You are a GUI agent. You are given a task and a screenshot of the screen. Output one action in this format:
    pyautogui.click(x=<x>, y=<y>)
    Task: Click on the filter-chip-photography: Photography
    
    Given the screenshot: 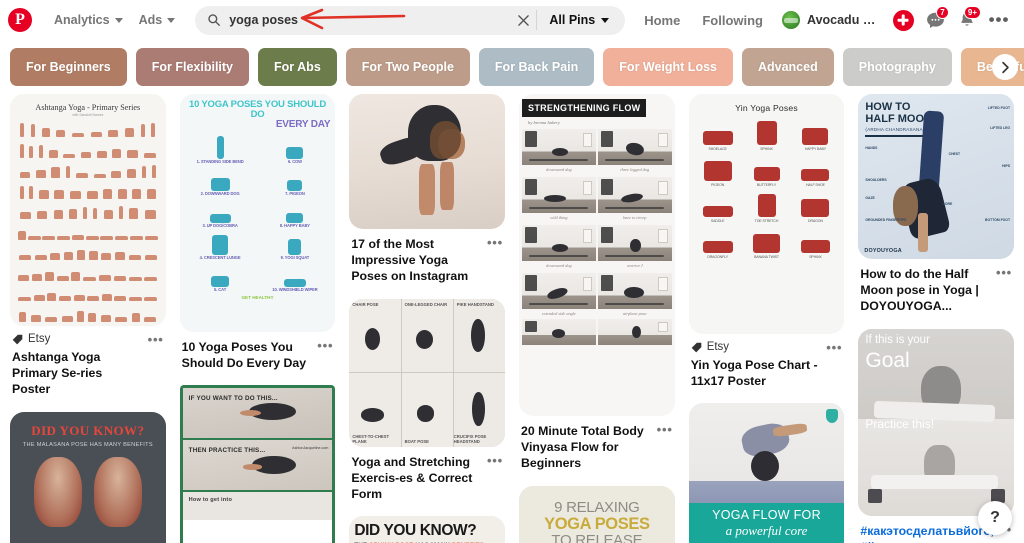 What is the action you would take?
    pyautogui.click(x=897, y=67)
    